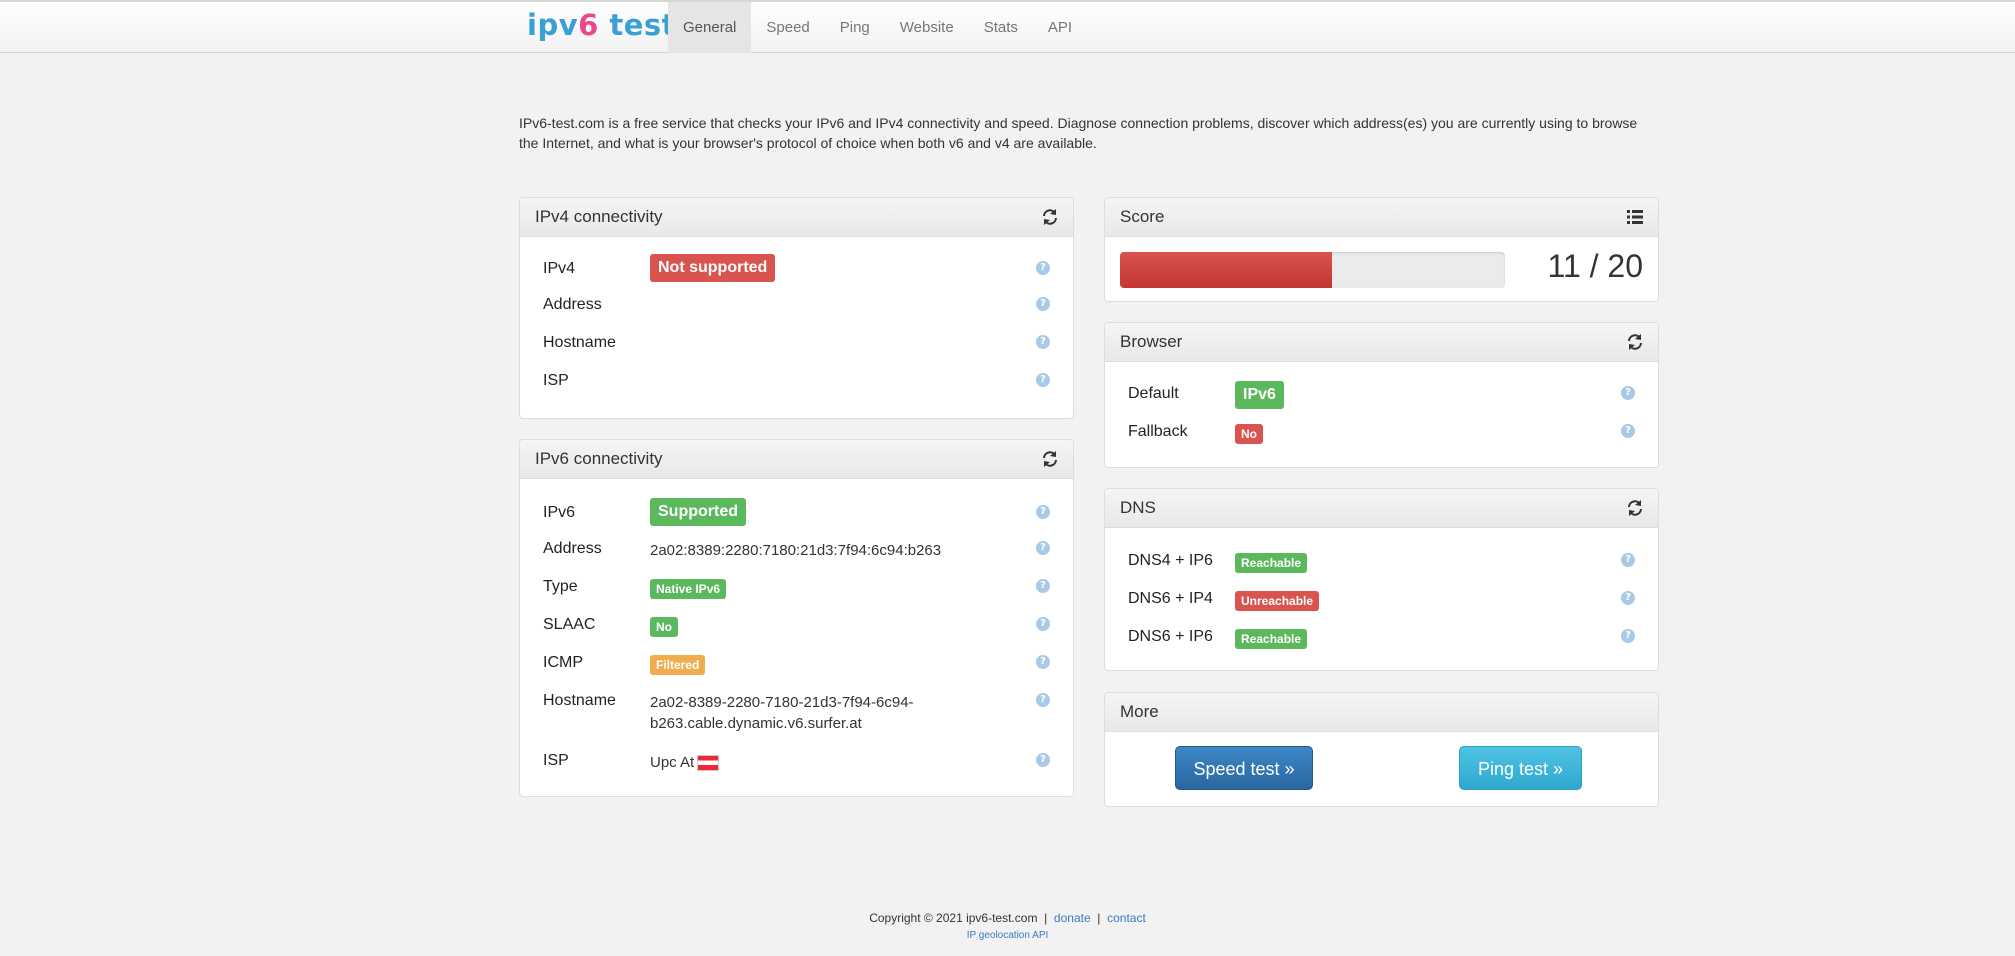 The width and height of the screenshot is (2015, 956). Describe the element at coordinates (560, 586) in the screenshot. I see `type-label: Type` at that location.